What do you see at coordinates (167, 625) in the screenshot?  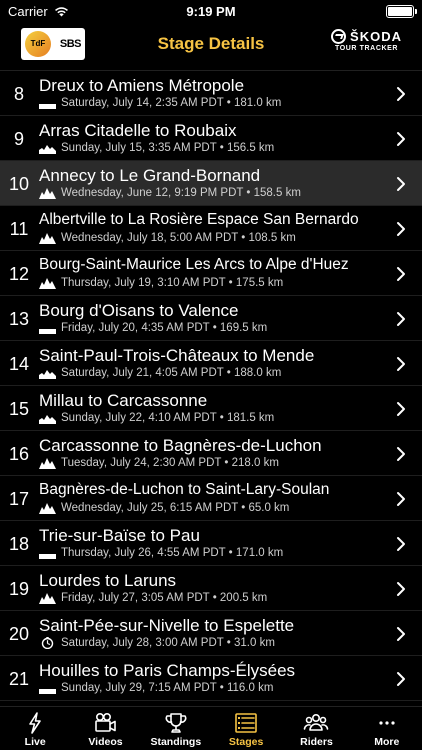 I see `stage-title: Saint-Pée-sur-Nivelle to Espelette` at bounding box center [167, 625].